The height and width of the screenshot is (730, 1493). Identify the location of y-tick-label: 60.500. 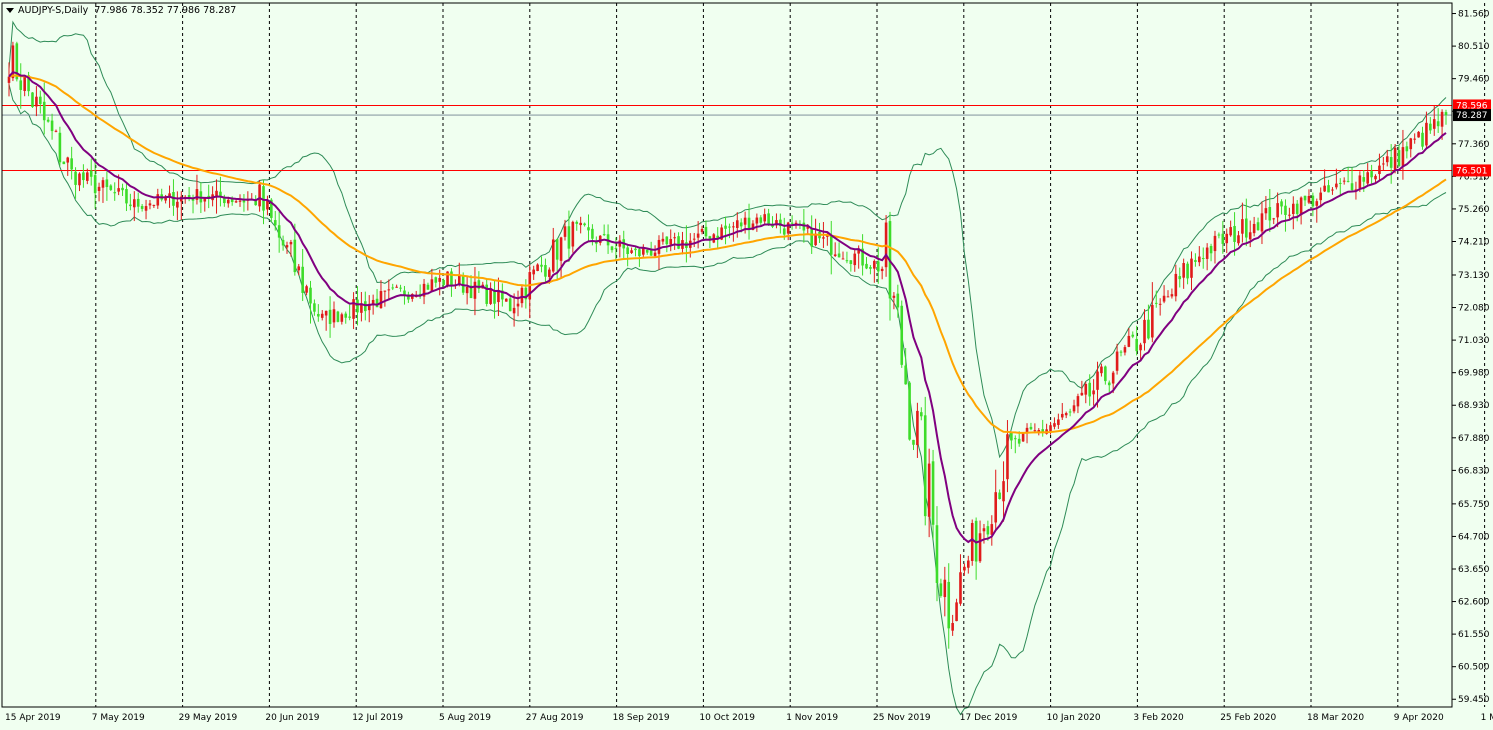
(1474, 668).